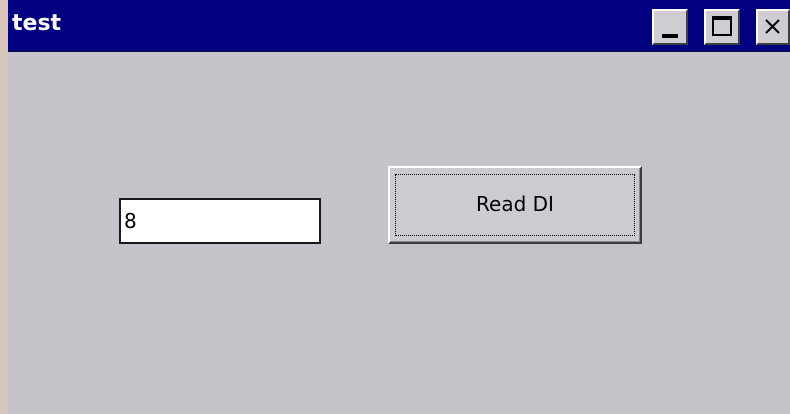  Describe the element at coordinates (670, 27) in the screenshot. I see `minimize-button` at that location.